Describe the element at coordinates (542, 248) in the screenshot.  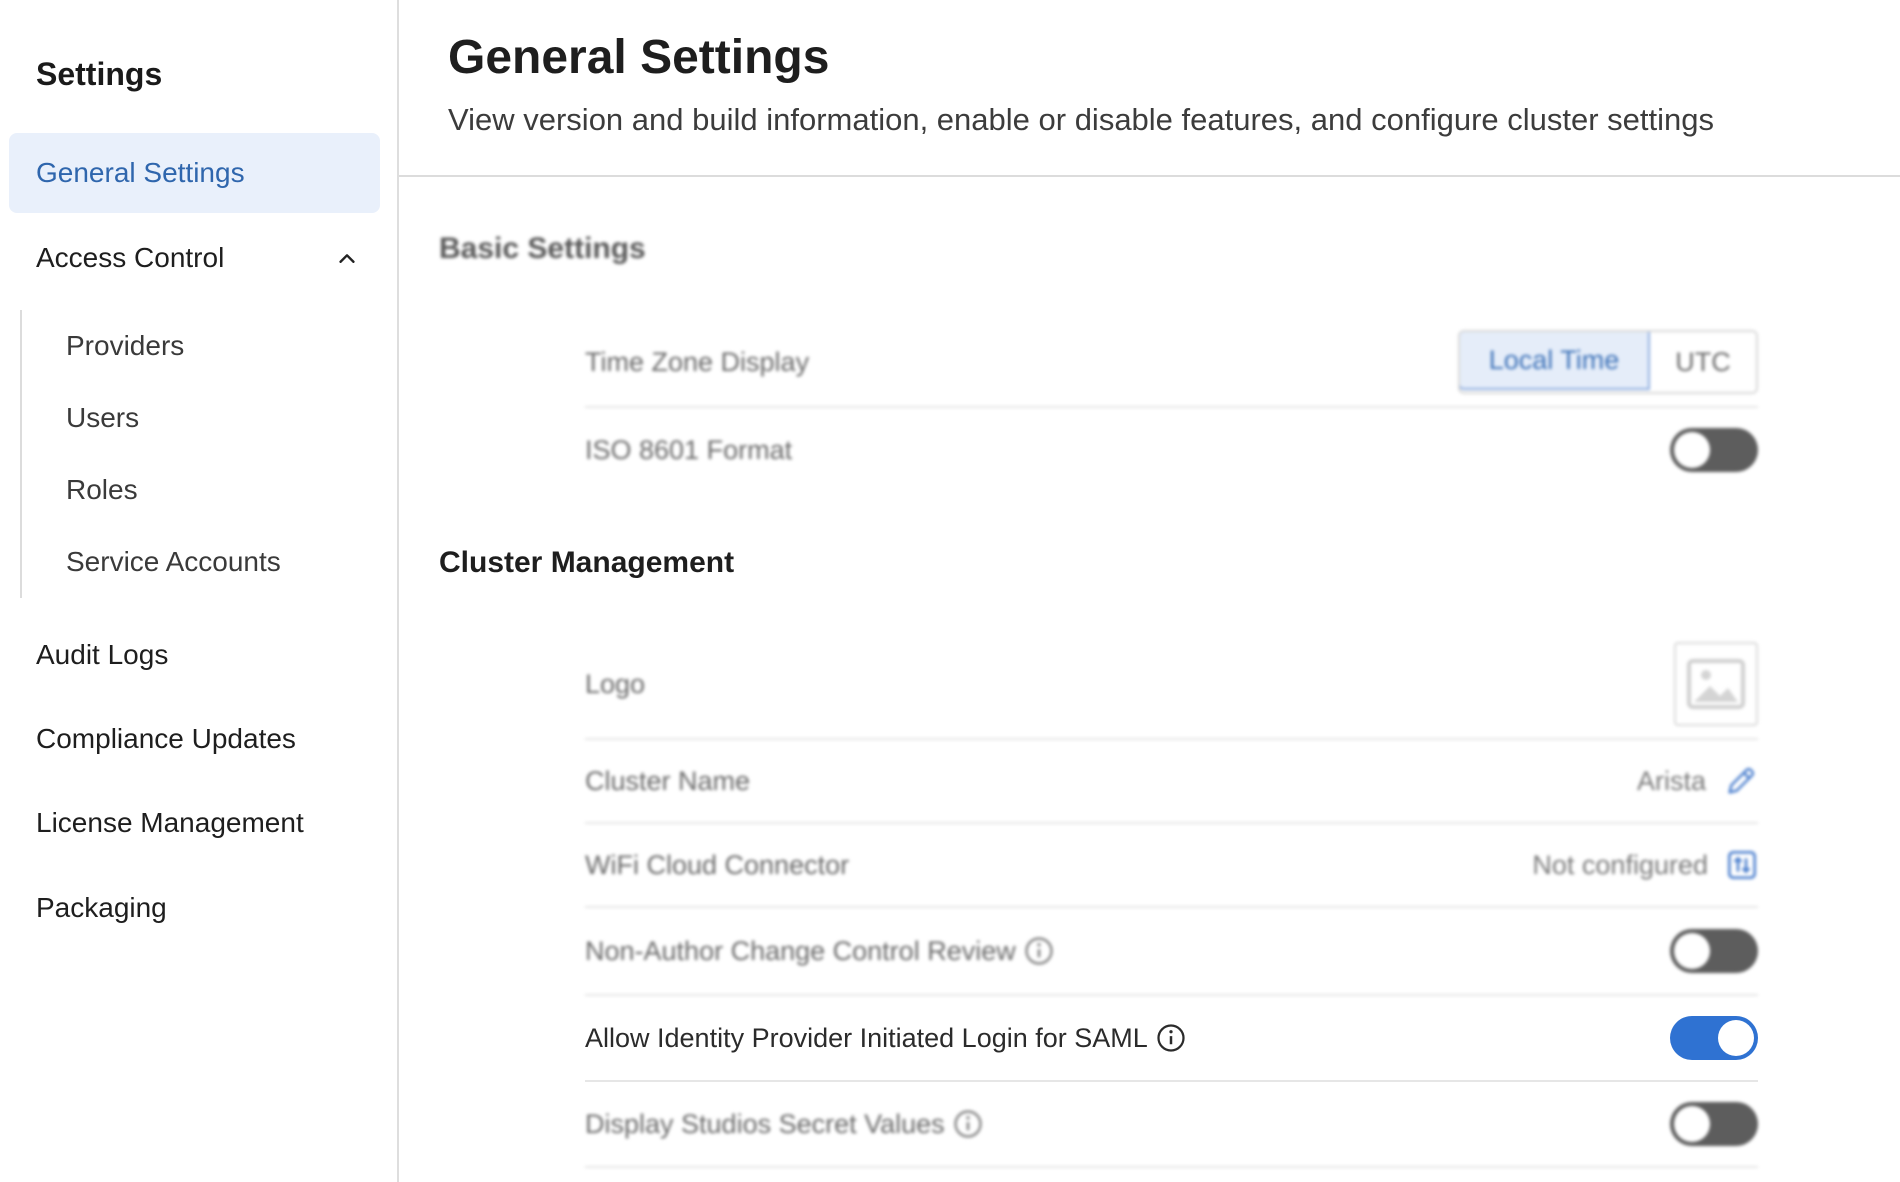
I see `section-title-basic-settings: Basic Settings` at that location.